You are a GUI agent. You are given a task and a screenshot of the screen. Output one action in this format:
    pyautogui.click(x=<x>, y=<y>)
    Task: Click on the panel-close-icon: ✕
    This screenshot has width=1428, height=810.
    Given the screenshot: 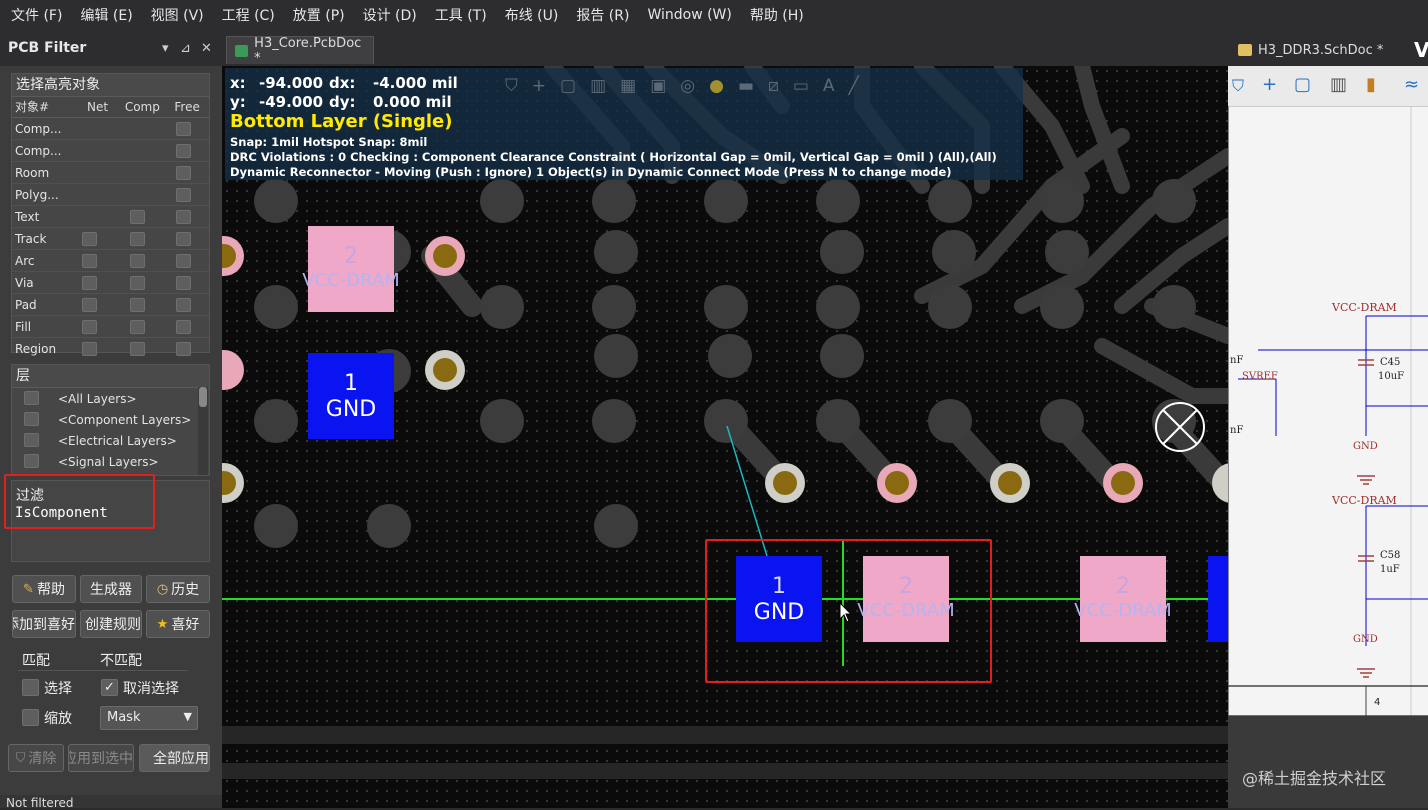 What is the action you would take?
    pyautogui.click(x=206, y=48)
    